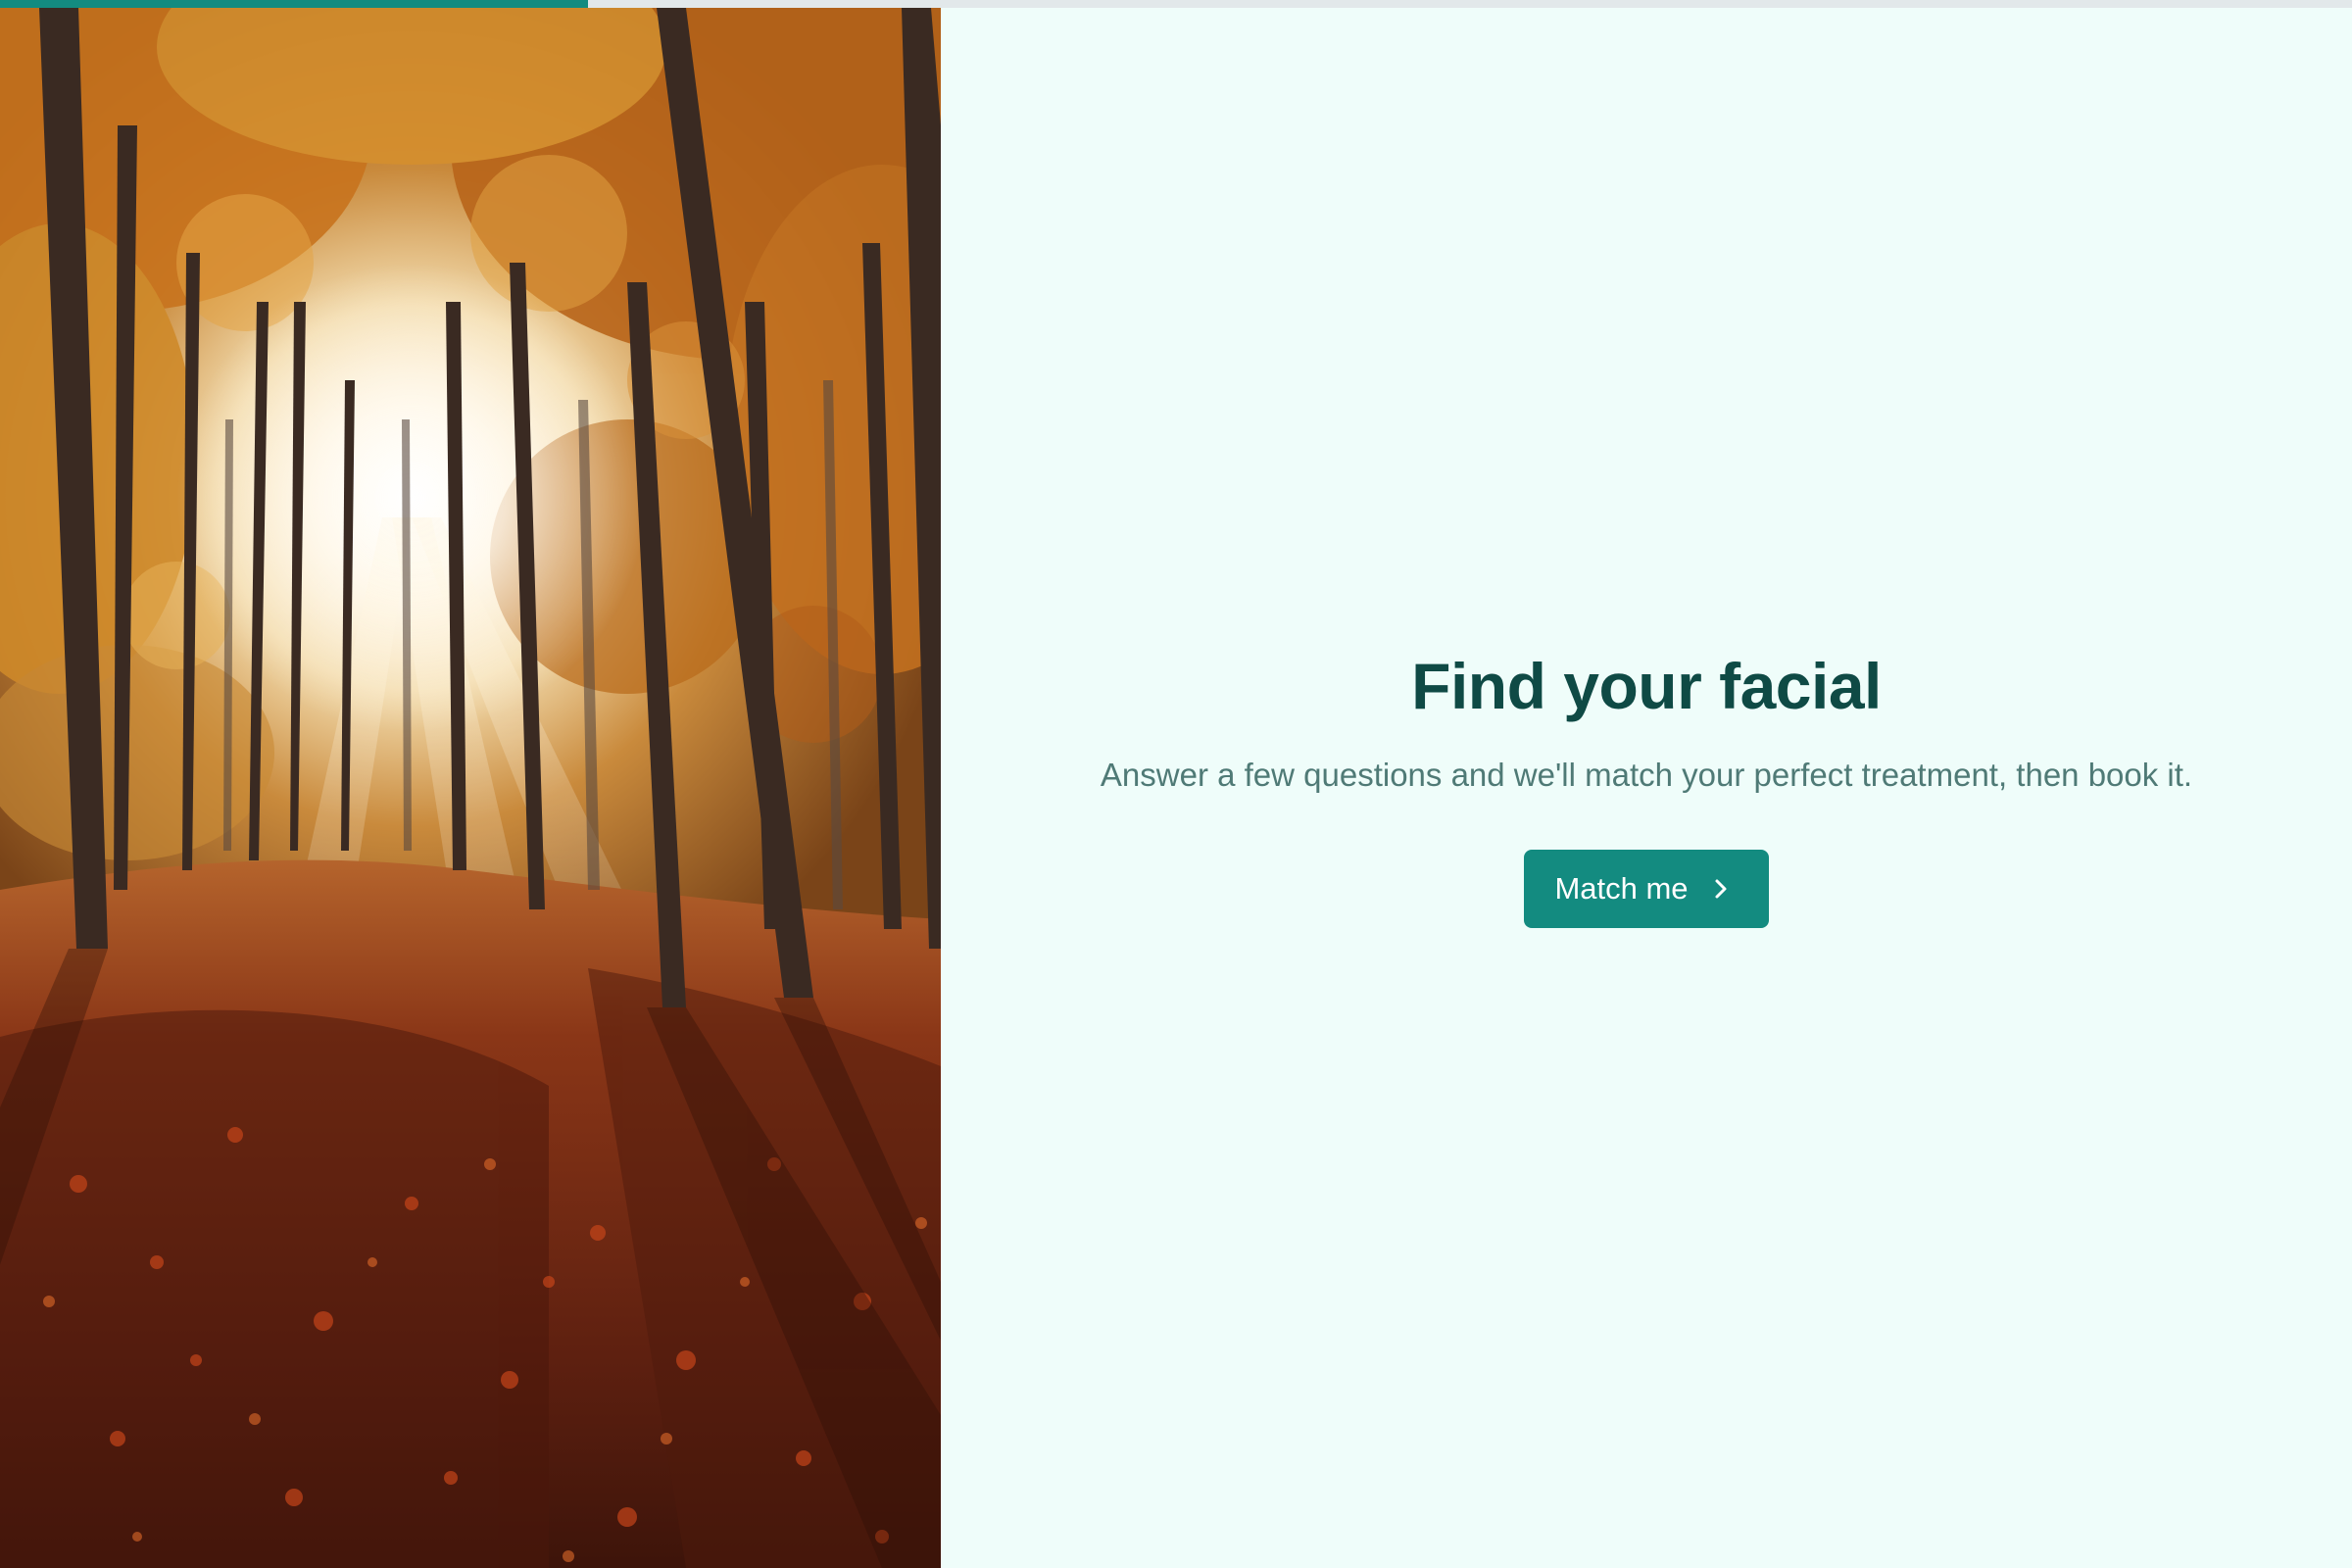 The height and width of the screenshot is (1568, 2352). I want to click on match-me-button-label: Match me, so click(1621, 888).